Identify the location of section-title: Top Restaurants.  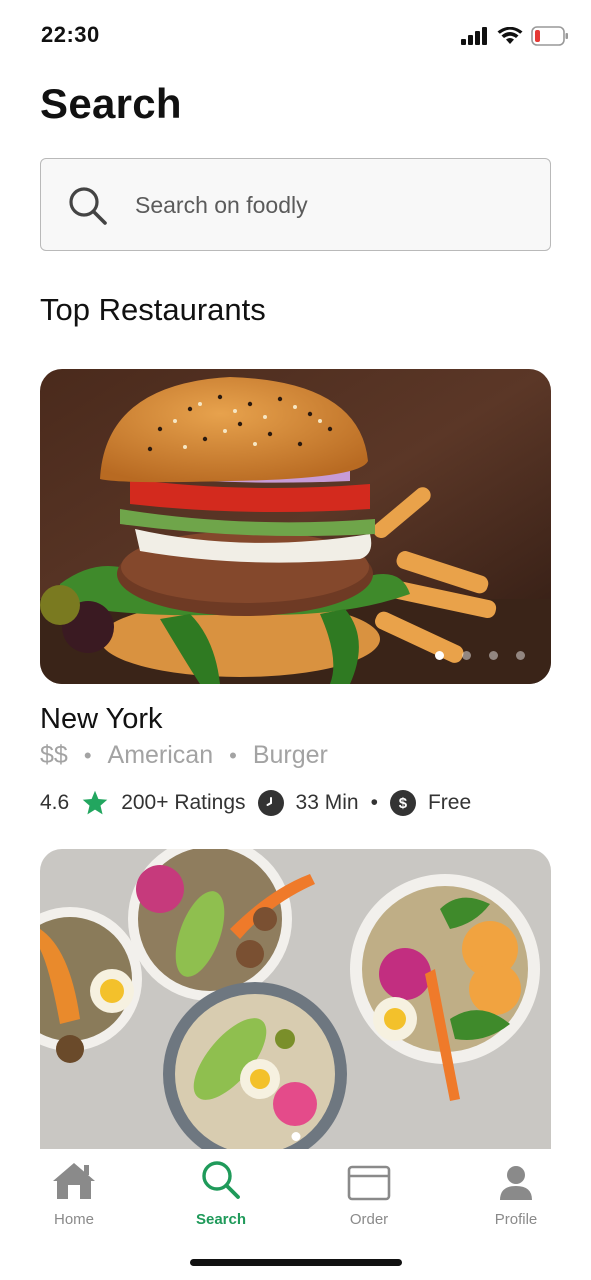
(153, 309).